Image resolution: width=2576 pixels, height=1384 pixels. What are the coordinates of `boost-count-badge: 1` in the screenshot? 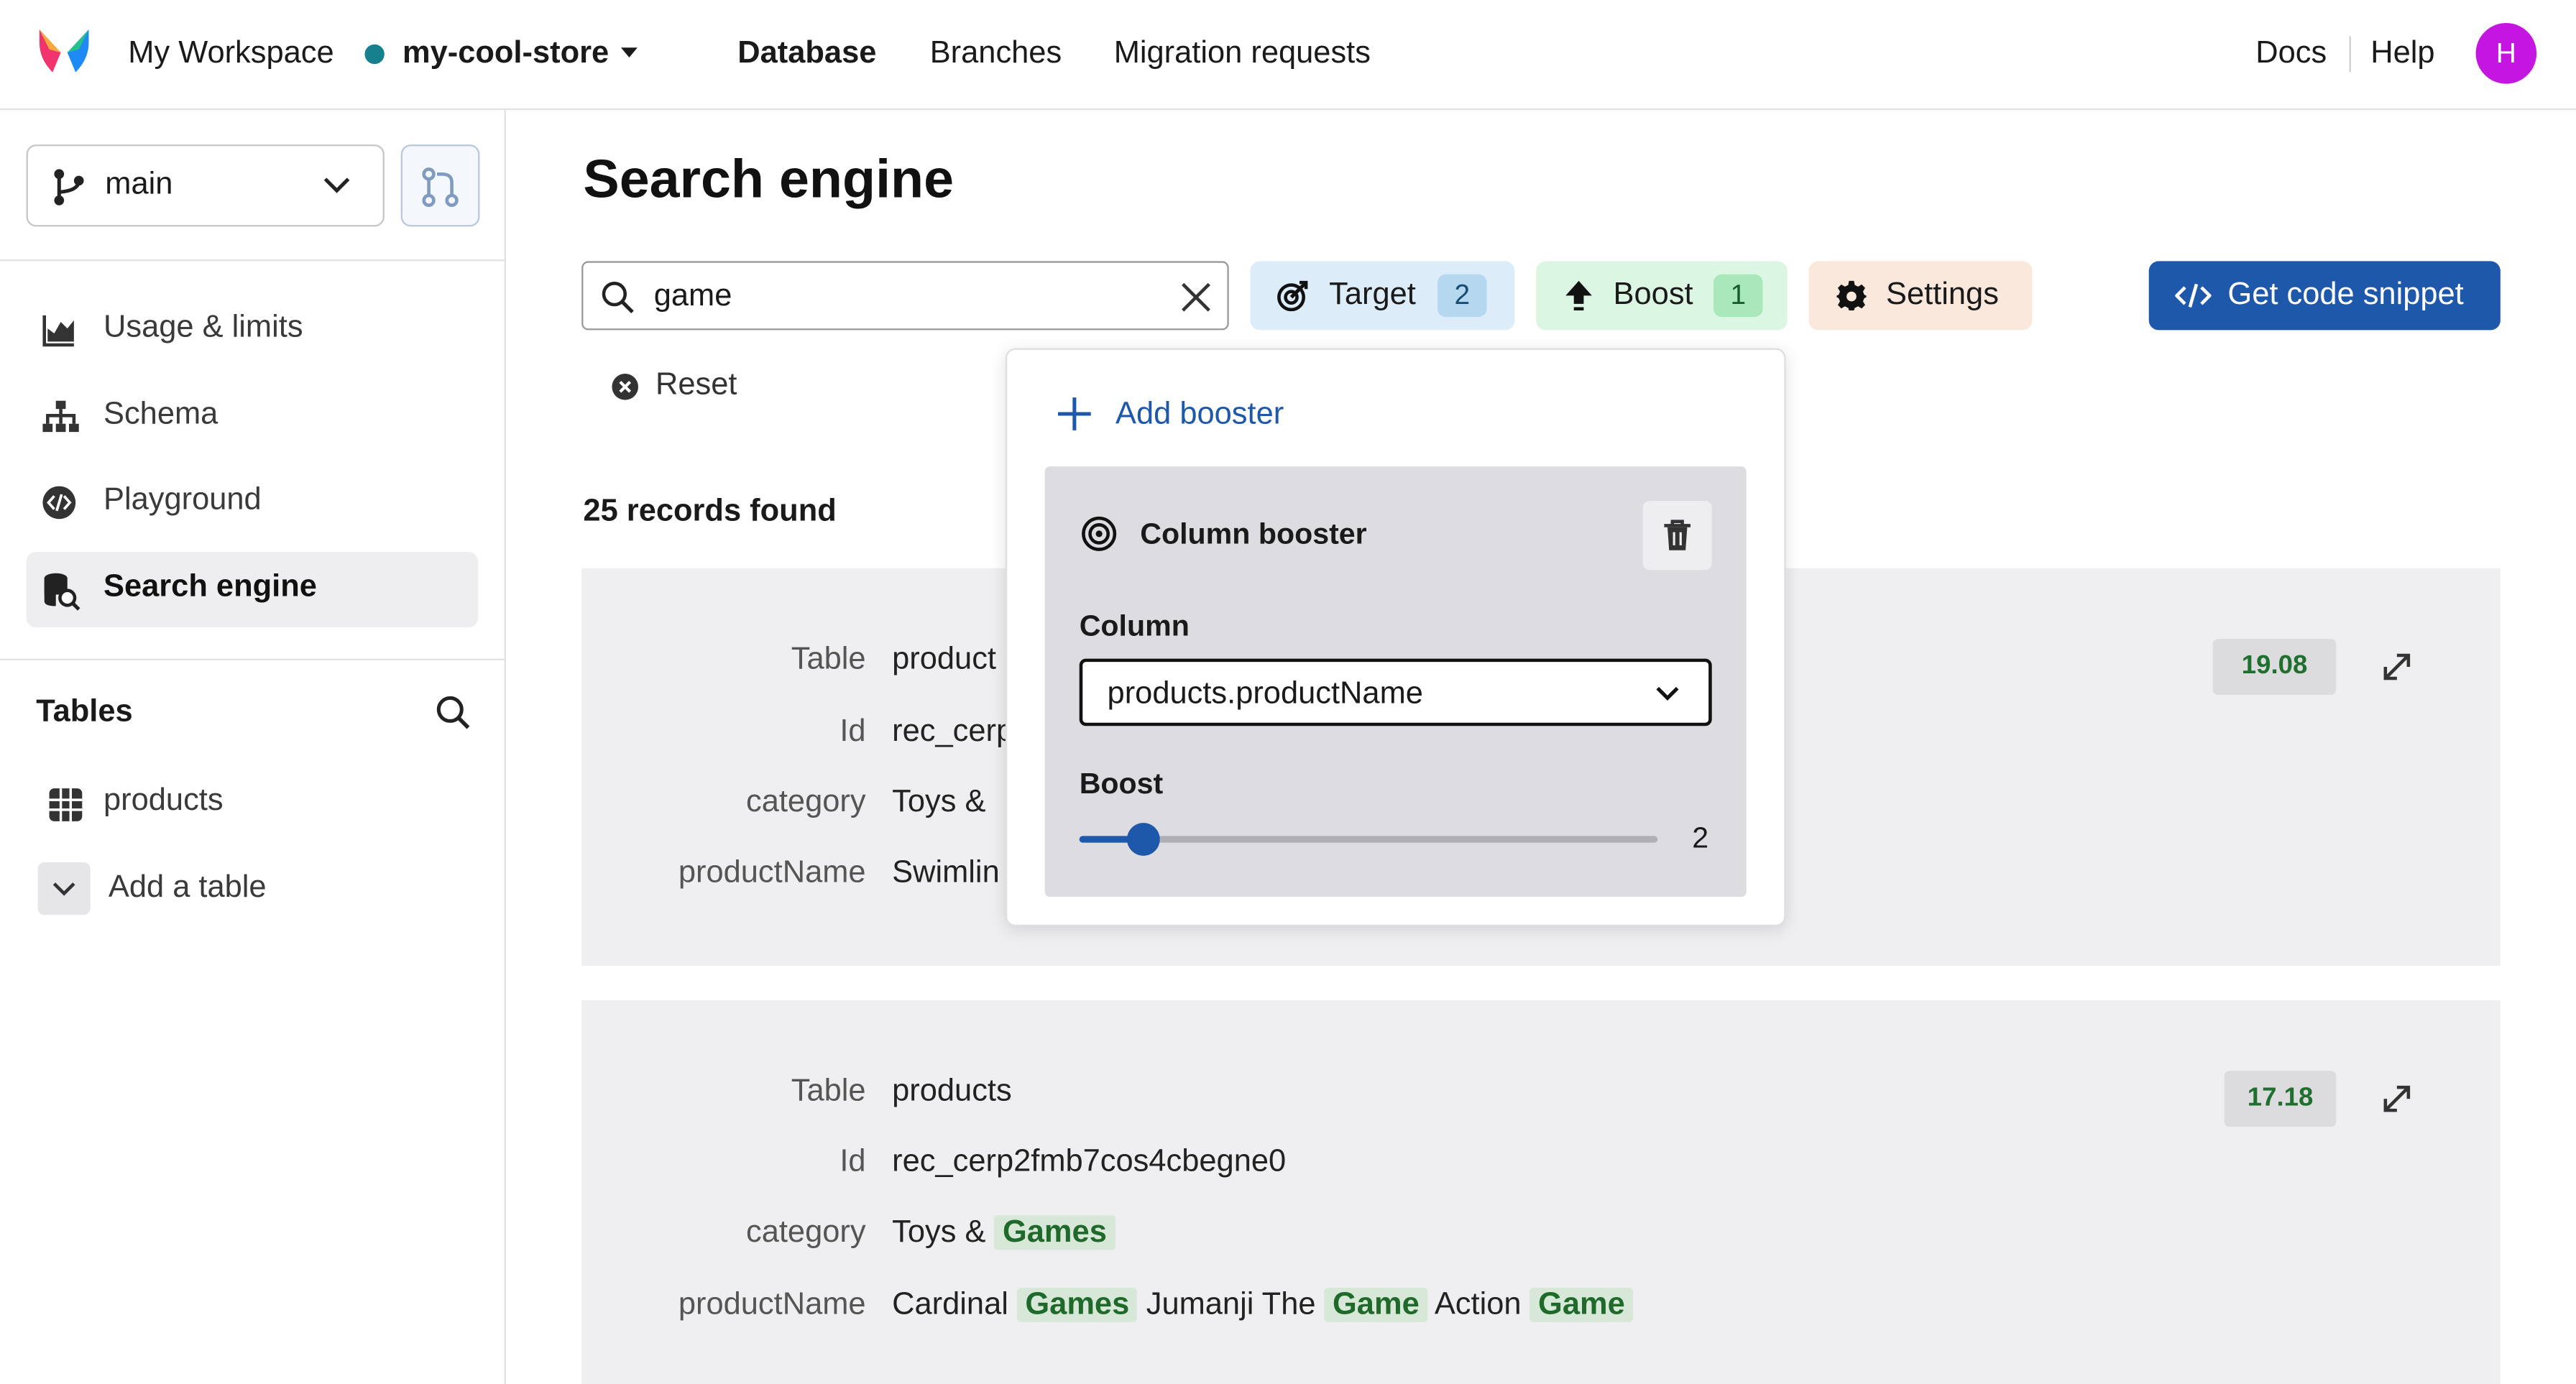 It's located at (1738, 296).